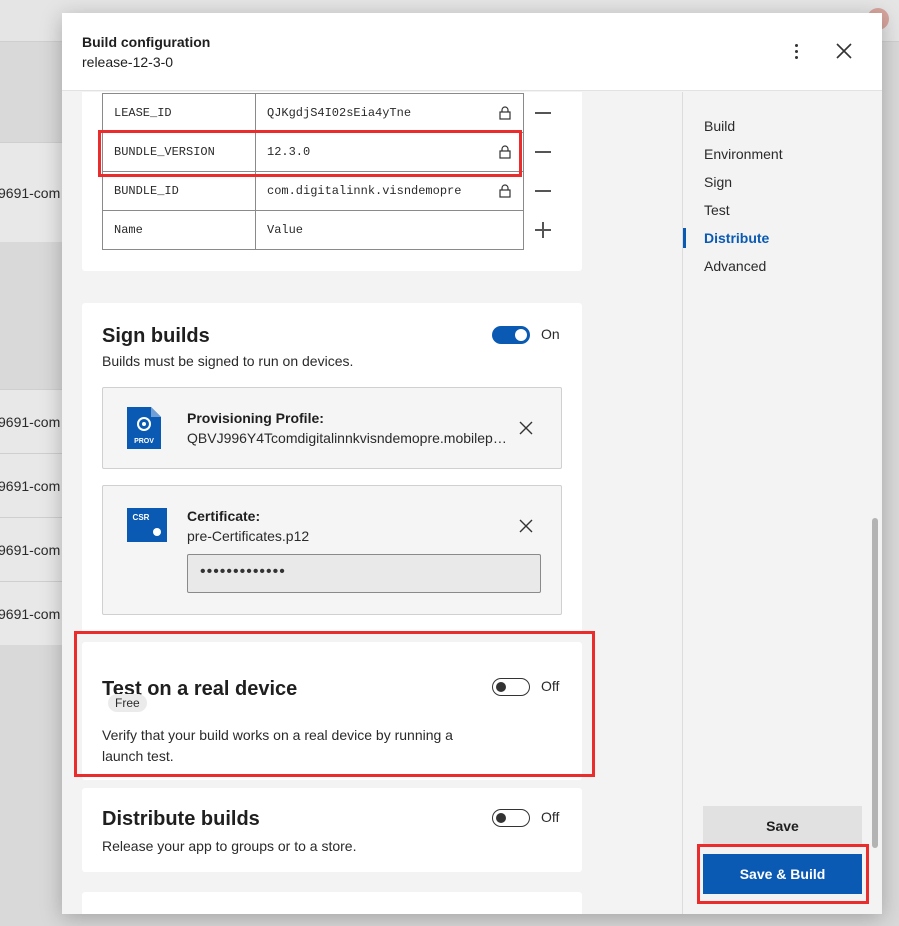 The width and height of the screenshot is (899, 926). Describe the element at coordinates (179, 152) in the screenshot. I see `env-name-cell: BUNDLE_VERSION` at that location.